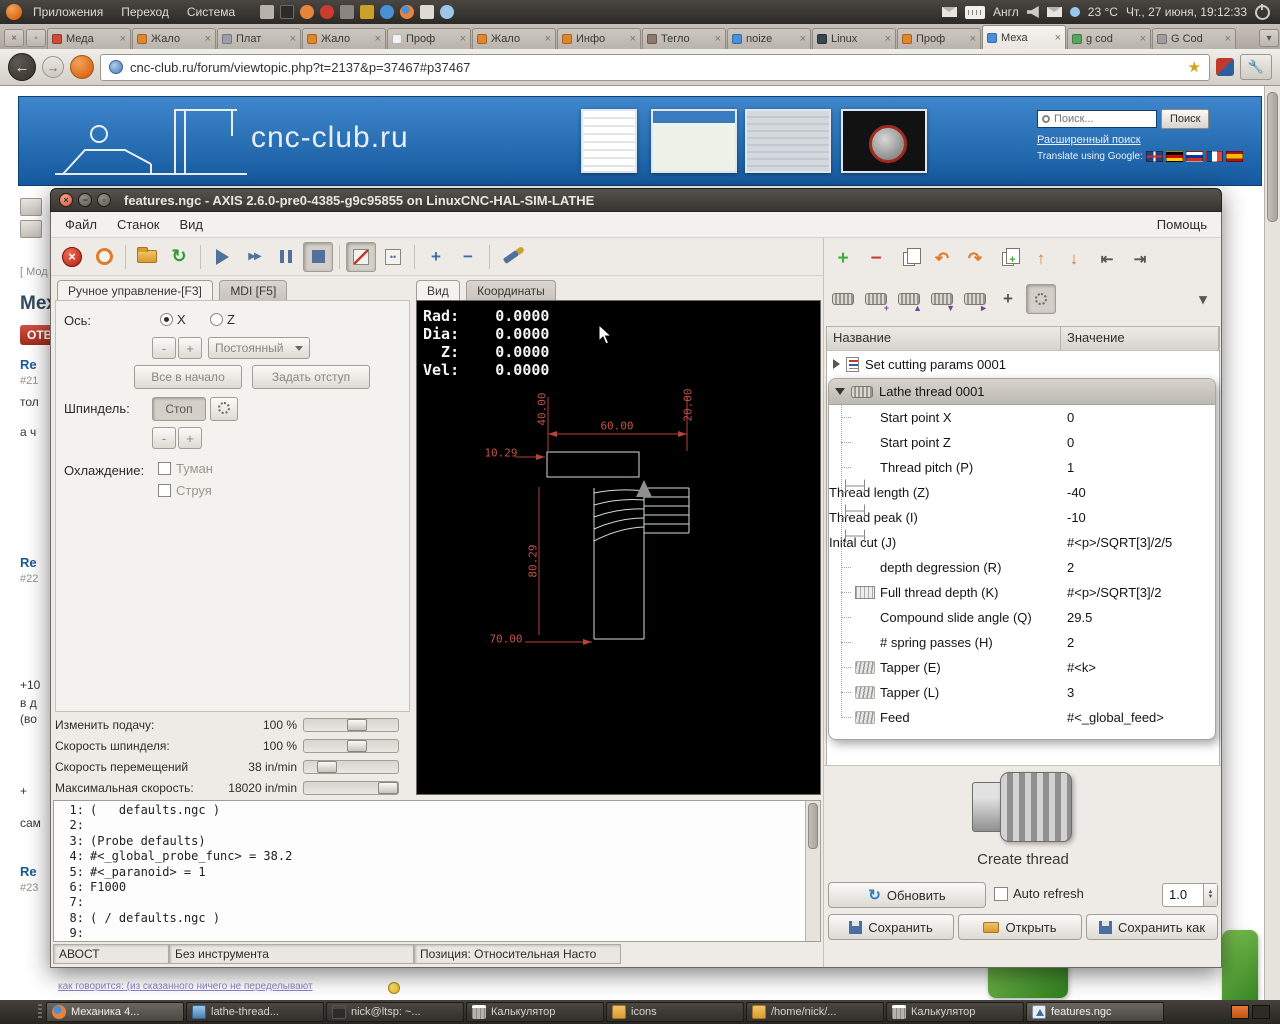 The width and height of the screenshot is (1280, 1024). I want to click on page-scrollbar-thumb, so click(1272, 157).